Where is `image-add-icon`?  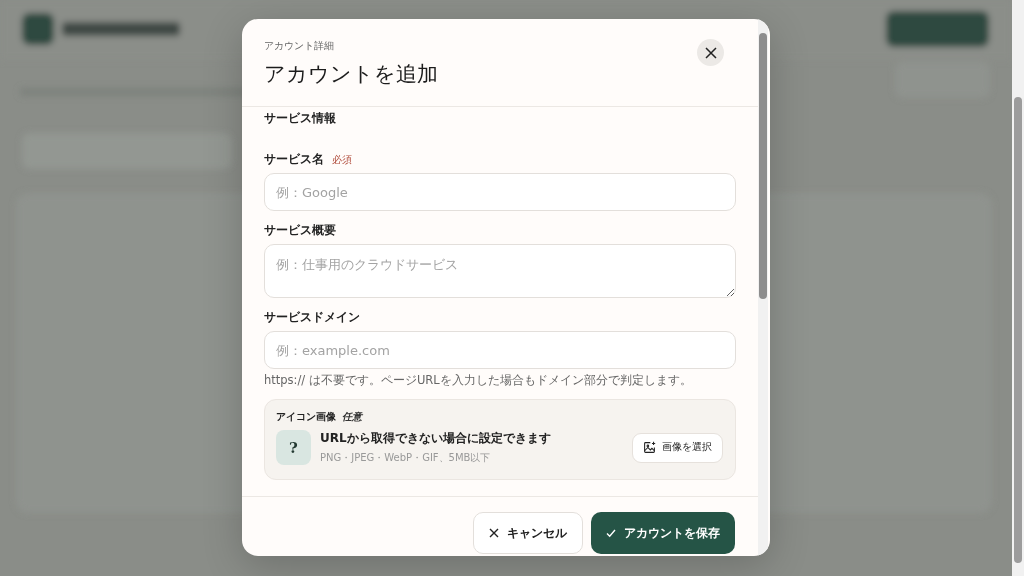
image-add-icon is located at coordinates (649, 448).